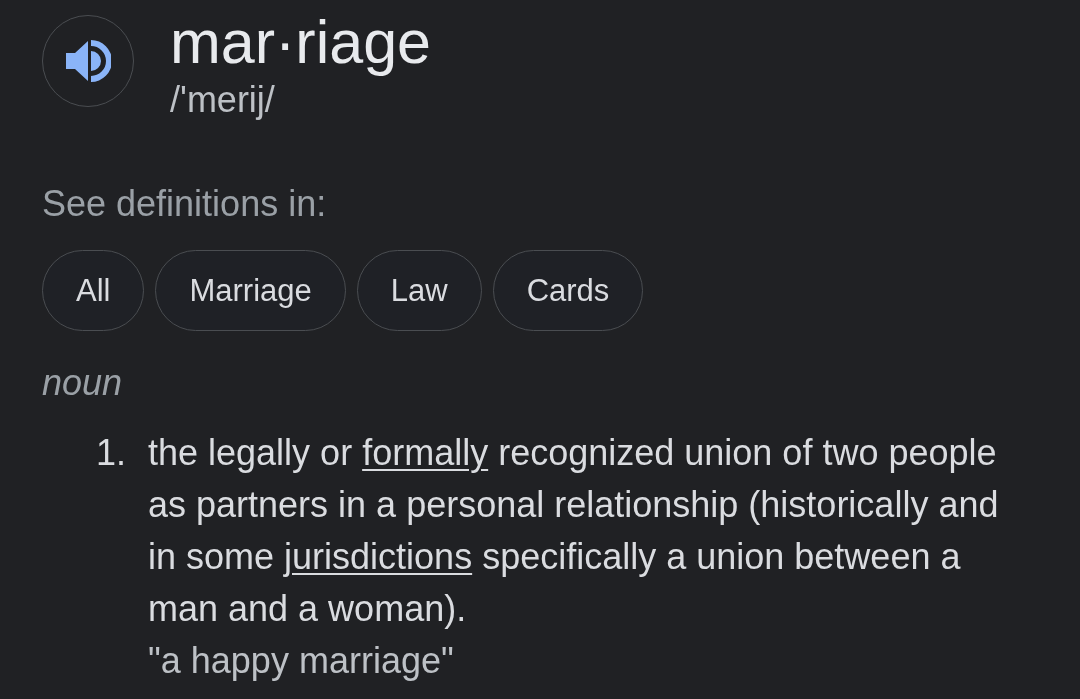 Image resolution: width=1080 pixels, height=699 pixels. Describe the element at coordinates (184, 204) in the screenshot. I see `section-label: See definitions in:` at that location.